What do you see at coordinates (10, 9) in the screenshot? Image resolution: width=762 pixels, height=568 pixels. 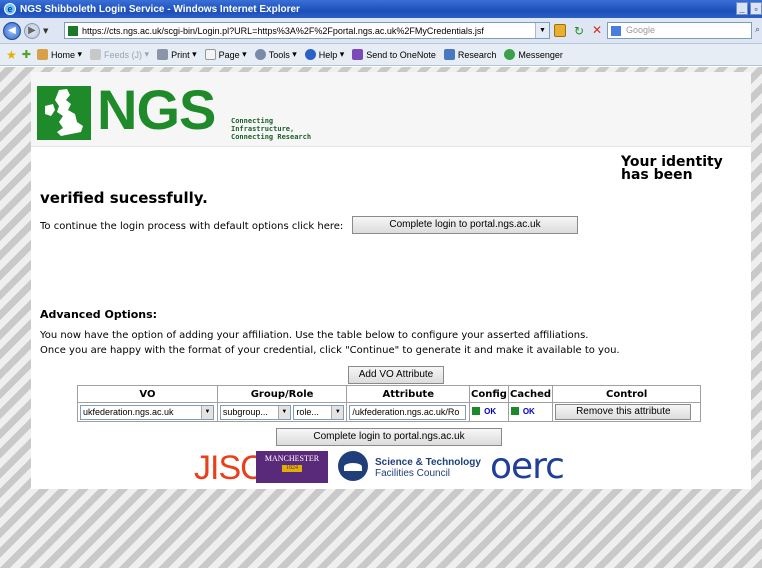 I see `ie-icon: e` at bounding box center [10, 9].